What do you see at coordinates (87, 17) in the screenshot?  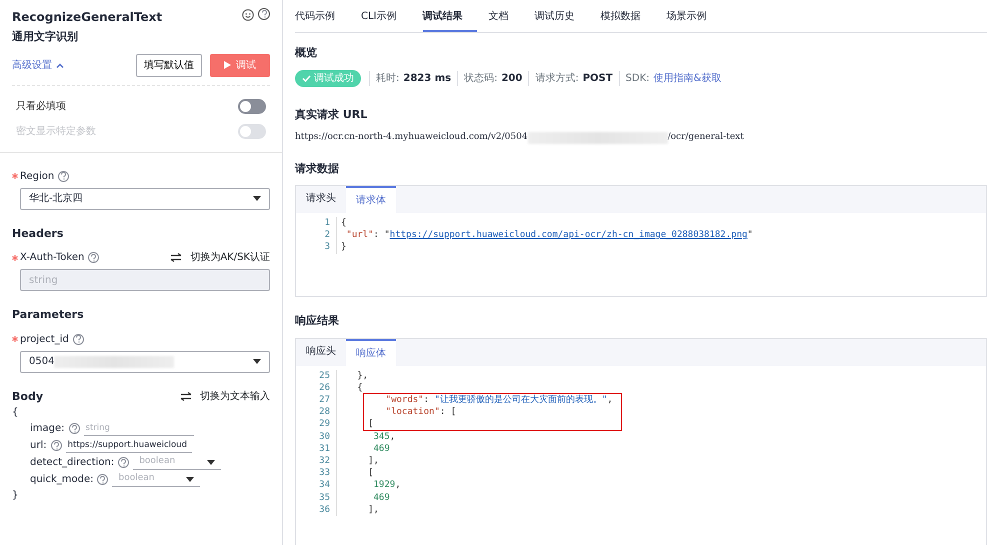 I see `api-title: RecognizeGeneralText` at bounding box center [87, 17].